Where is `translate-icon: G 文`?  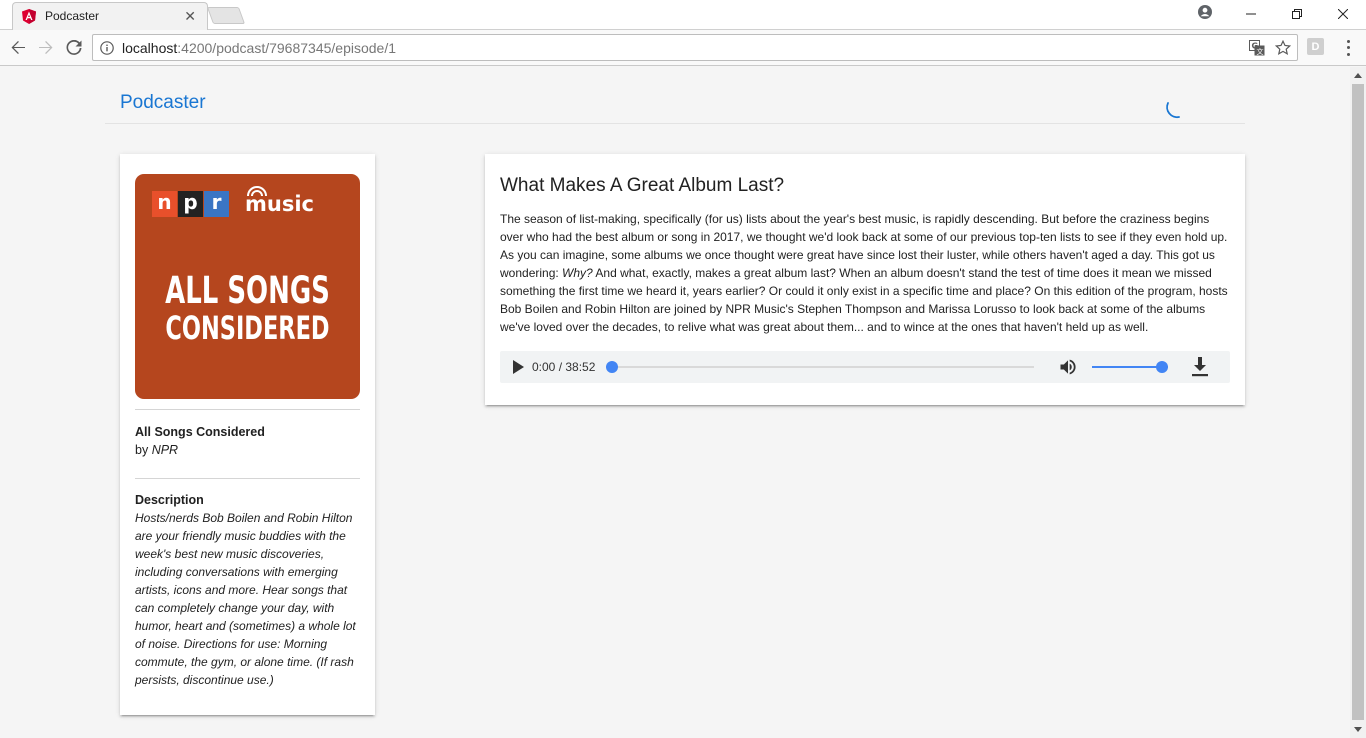 translate-icon: G 文 is located at coordinates (1257, 47).